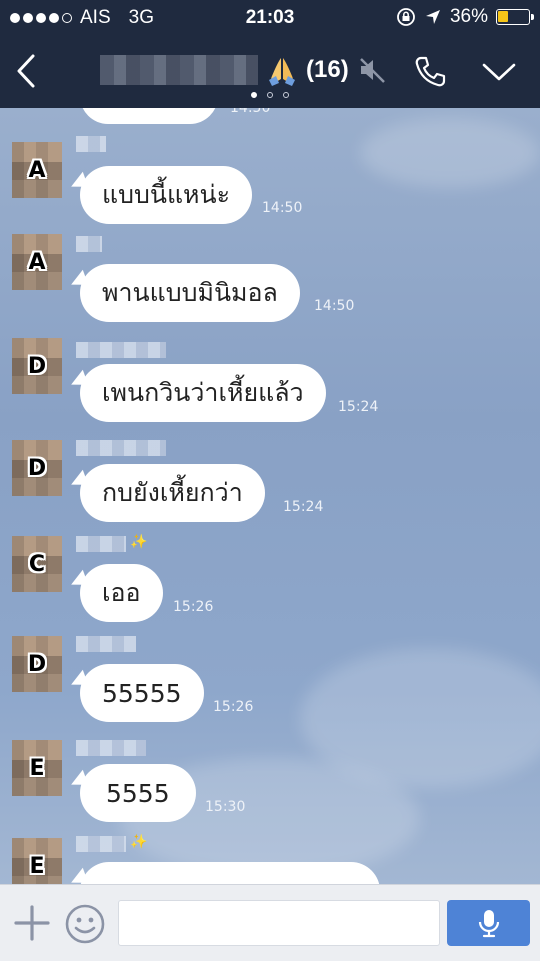 The height and width of the screenshot is (961, 540). Describe the element at coordinates (32, 923) in the screenshot. I see `add-attachment-button` at that location.